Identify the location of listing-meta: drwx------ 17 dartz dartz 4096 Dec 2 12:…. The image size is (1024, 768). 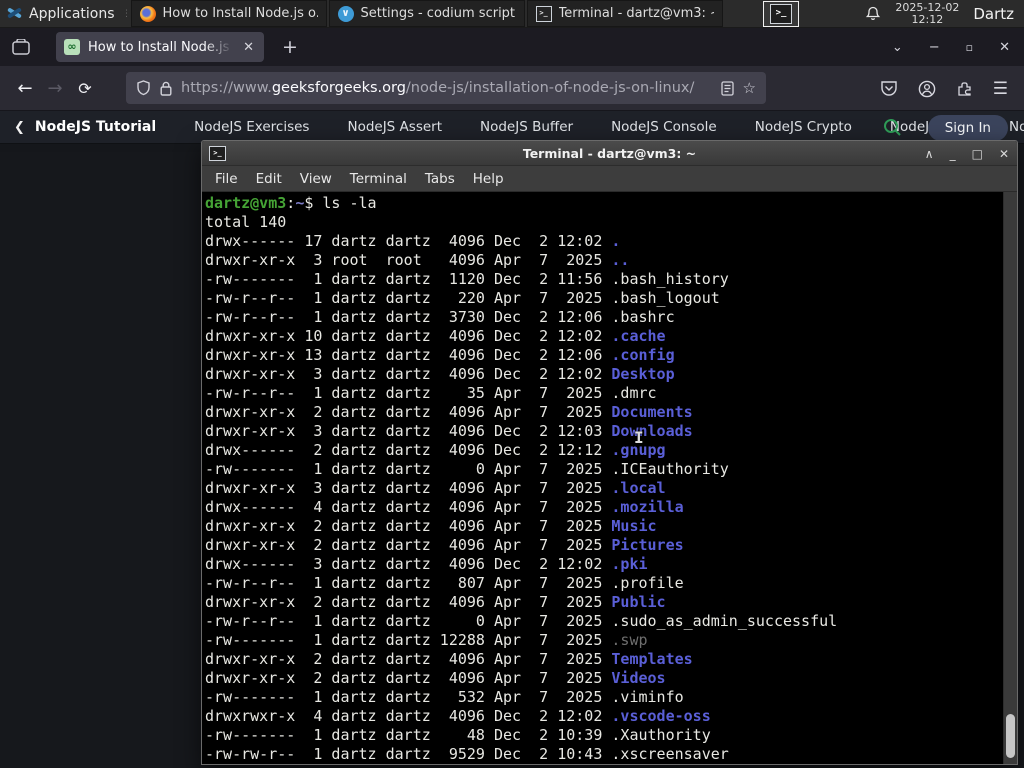
(408, 241).